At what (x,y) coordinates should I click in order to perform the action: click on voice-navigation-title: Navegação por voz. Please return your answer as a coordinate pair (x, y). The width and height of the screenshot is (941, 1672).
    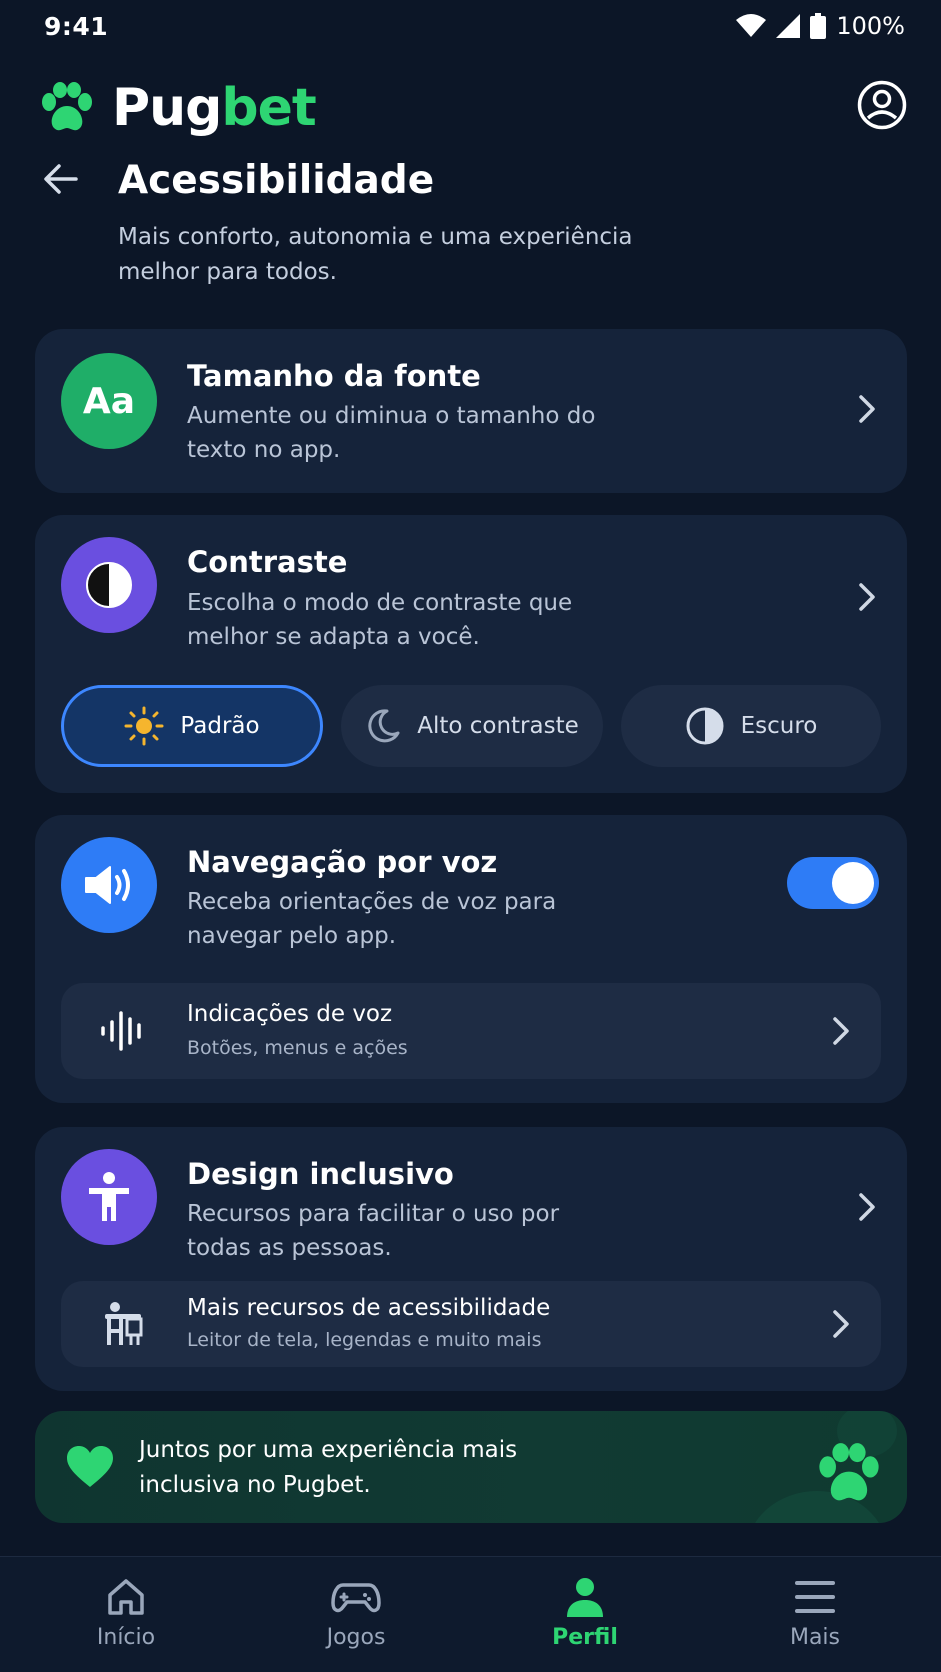
    Looking at the image, I should click on (342, 862).